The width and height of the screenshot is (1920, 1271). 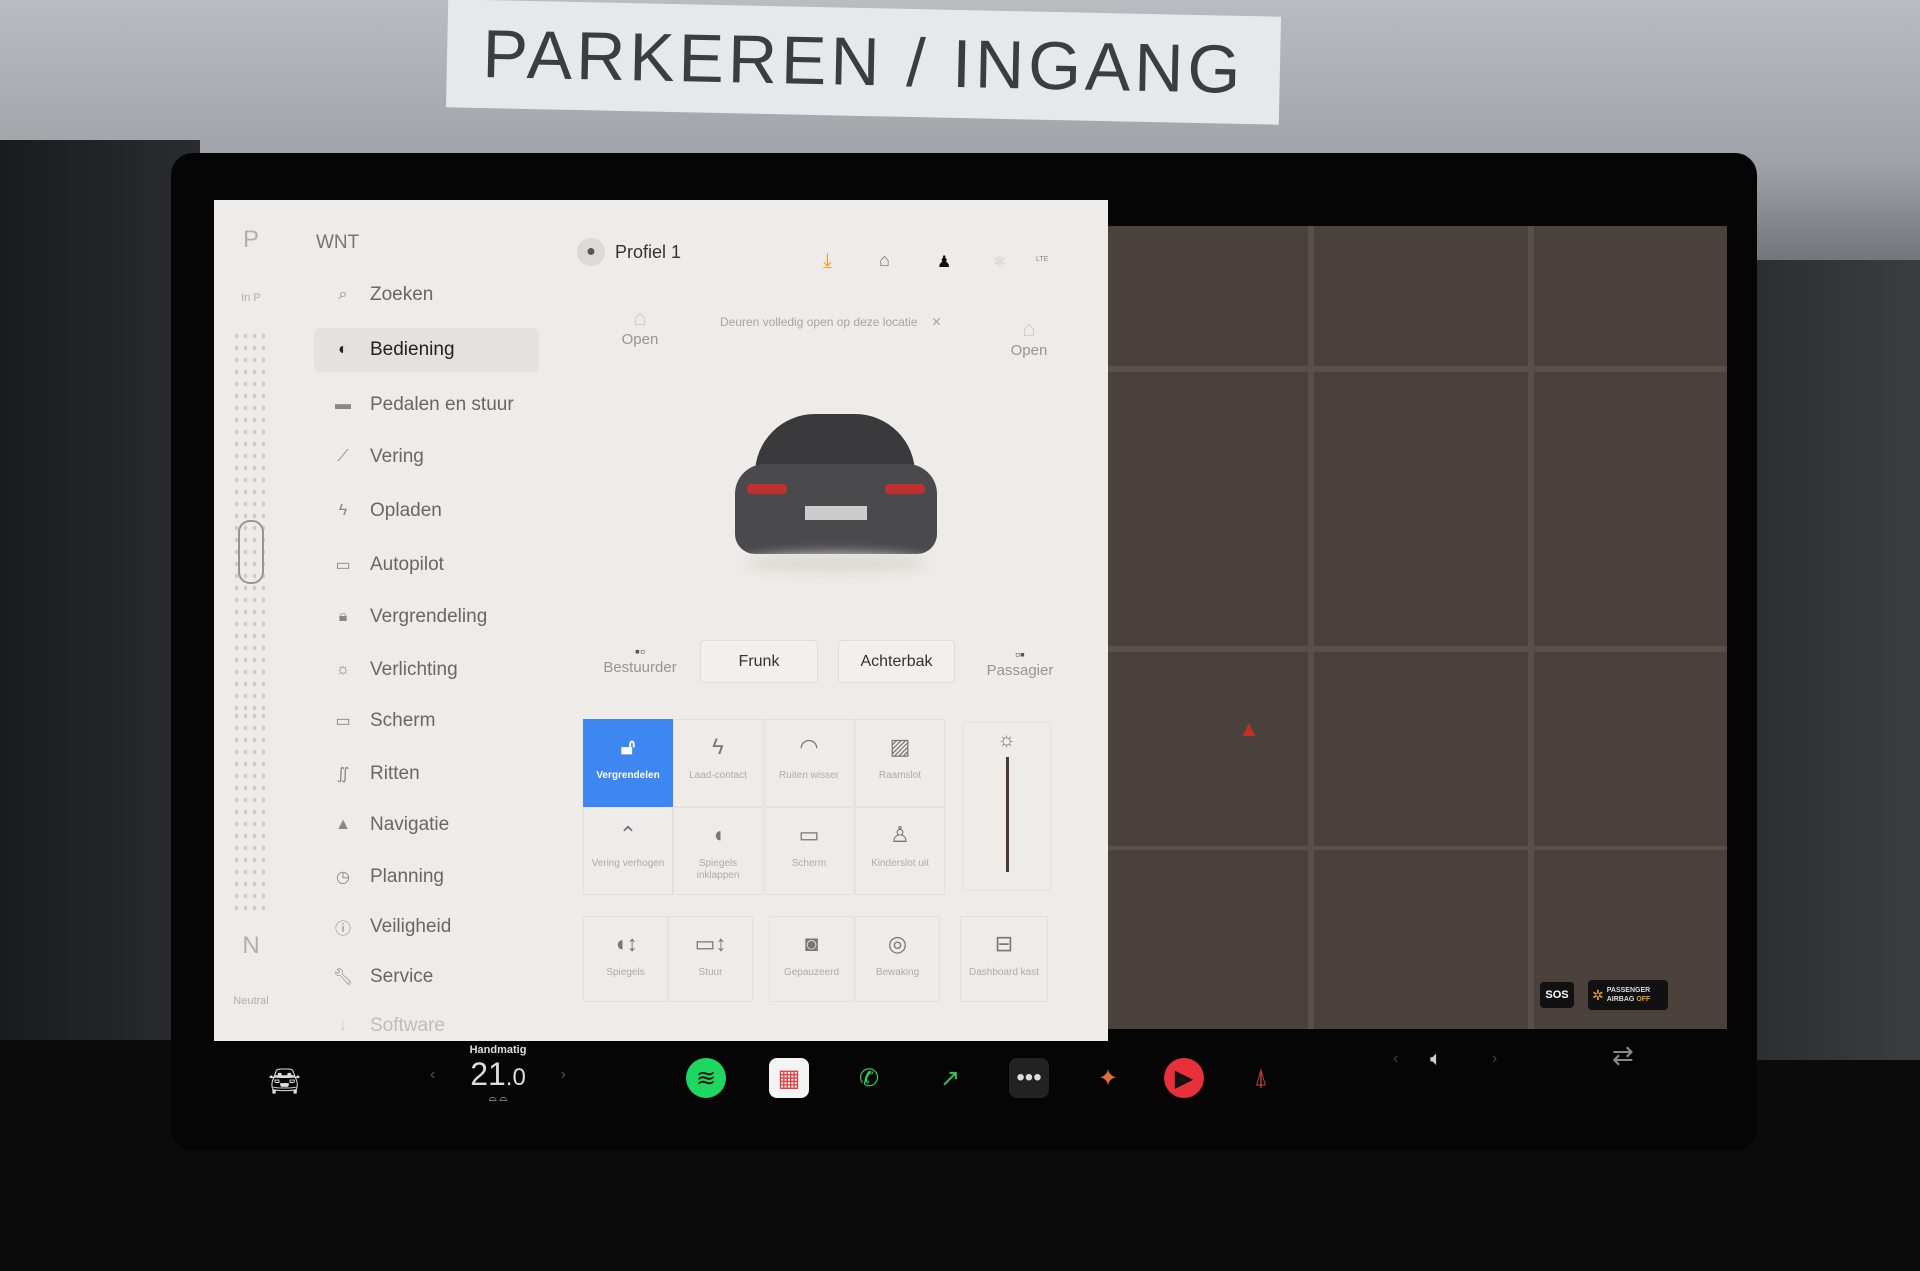 What do you see at coordinates (1029, 337) in the screenshot?
I see `open-right-door-button: ⌂ Open` at bounding box center [1029, 337].